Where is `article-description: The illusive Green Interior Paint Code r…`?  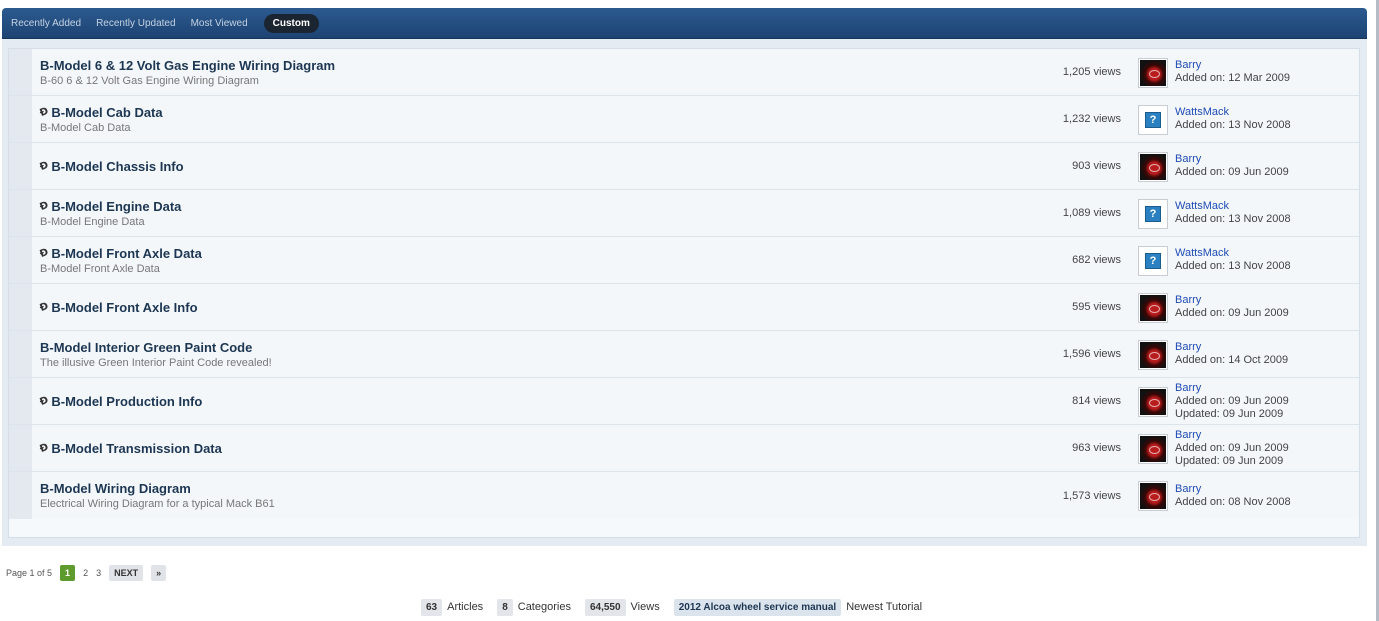
article-description: The illusive Green Interior Paint Code r… is located at coordinates (156, 362).